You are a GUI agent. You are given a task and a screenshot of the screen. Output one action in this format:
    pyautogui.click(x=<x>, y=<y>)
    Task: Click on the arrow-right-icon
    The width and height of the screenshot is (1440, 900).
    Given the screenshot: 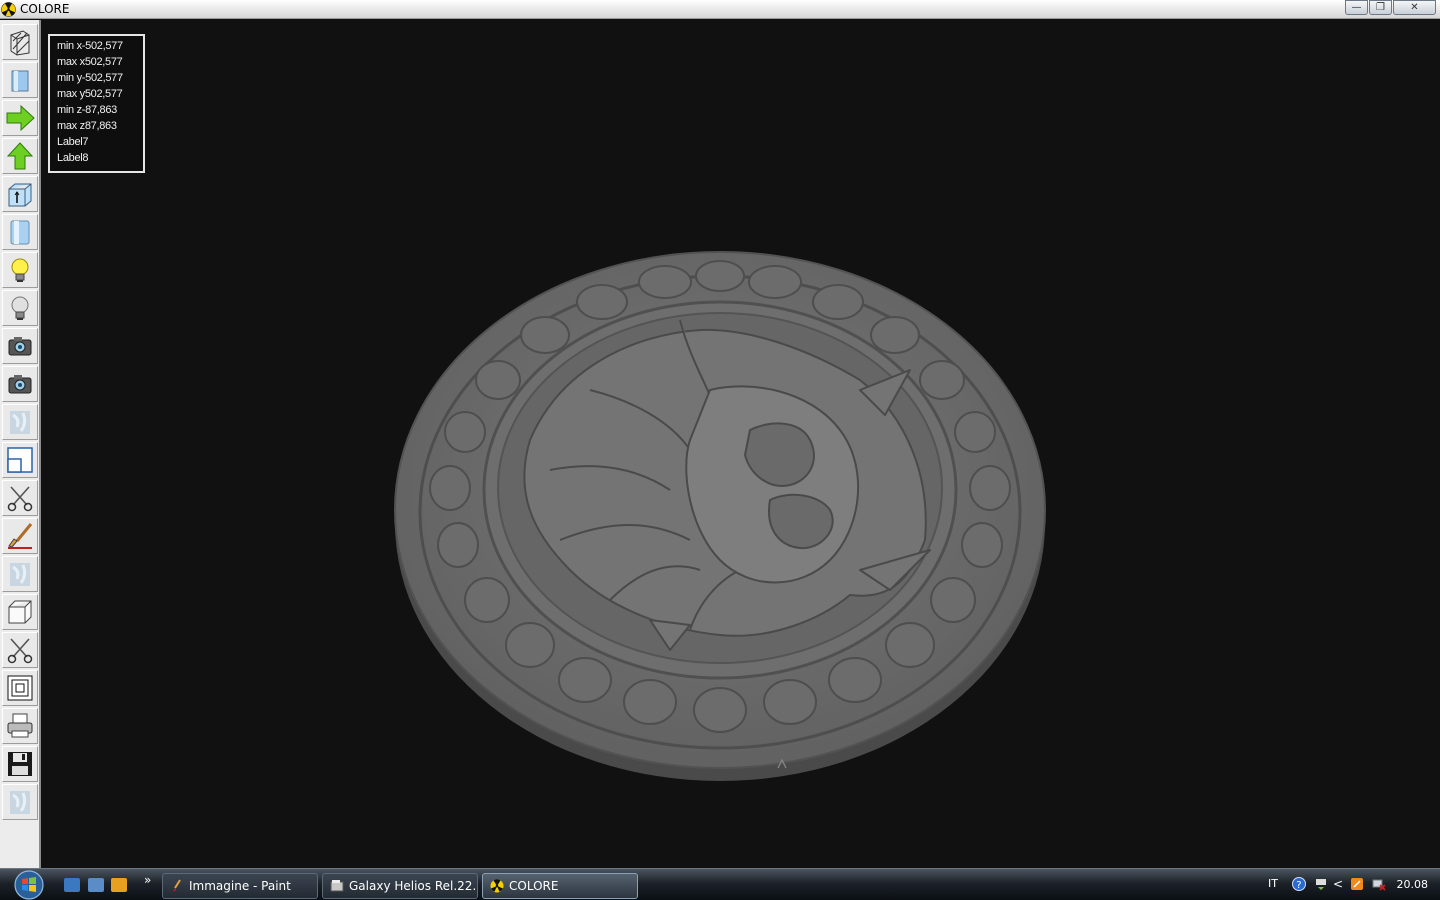 What is the action you would take?
    pyautogui.click(x=20, y=118)
    